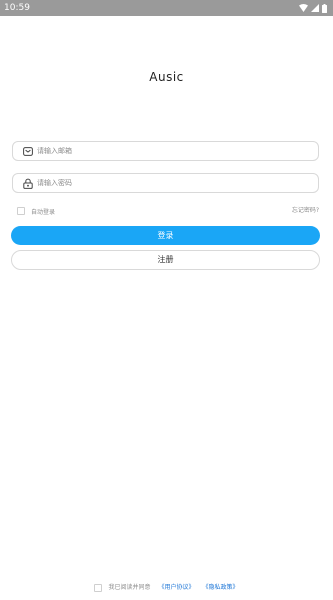  I want to click on remember-checkbox, so click(21, 211).